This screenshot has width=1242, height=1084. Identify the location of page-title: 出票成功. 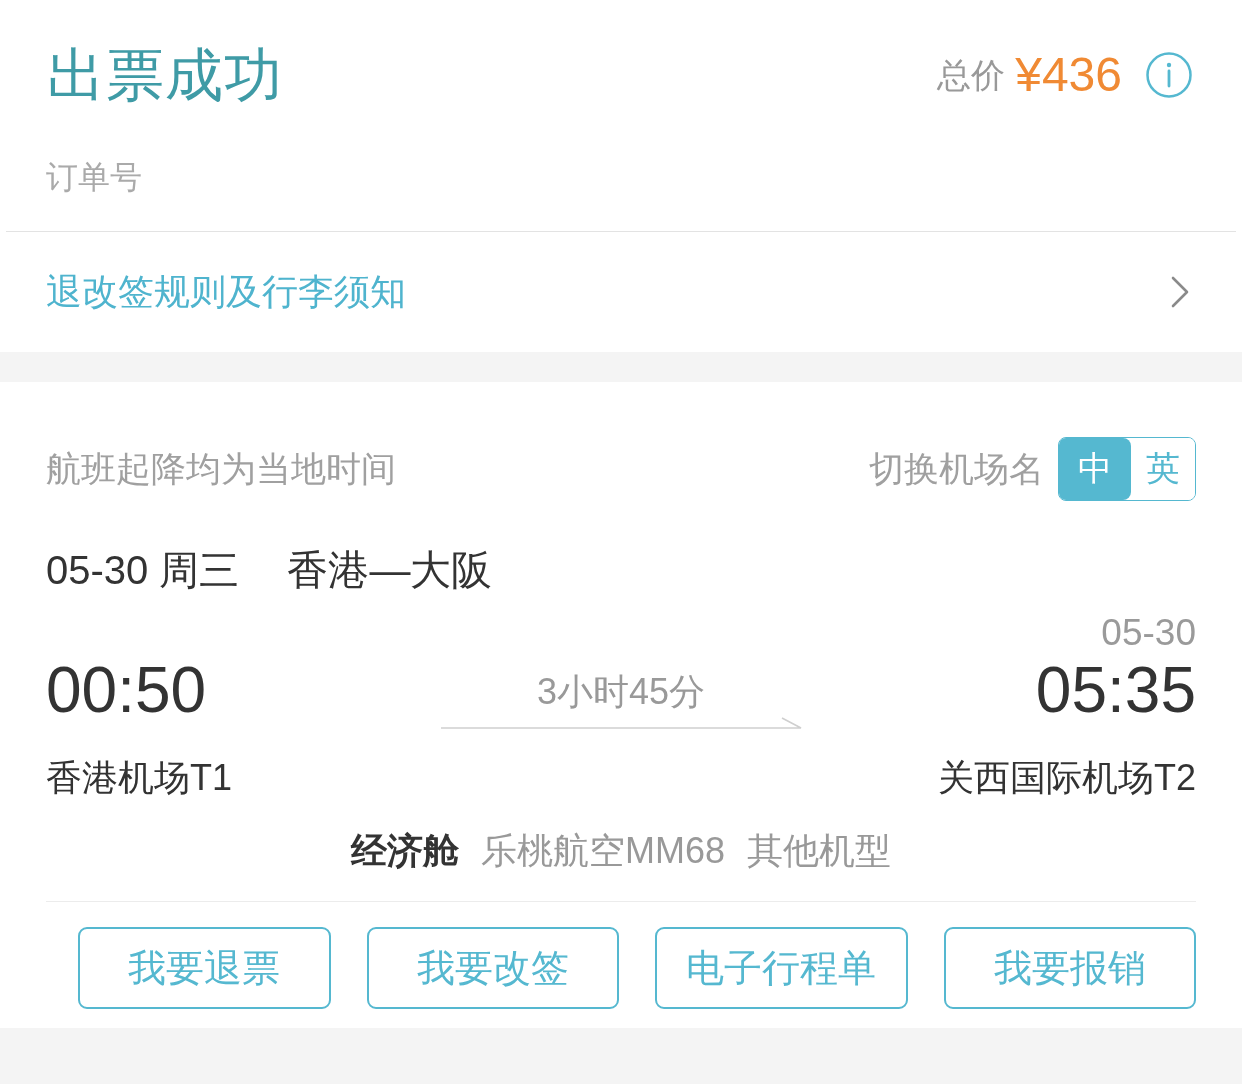
(165, 75).